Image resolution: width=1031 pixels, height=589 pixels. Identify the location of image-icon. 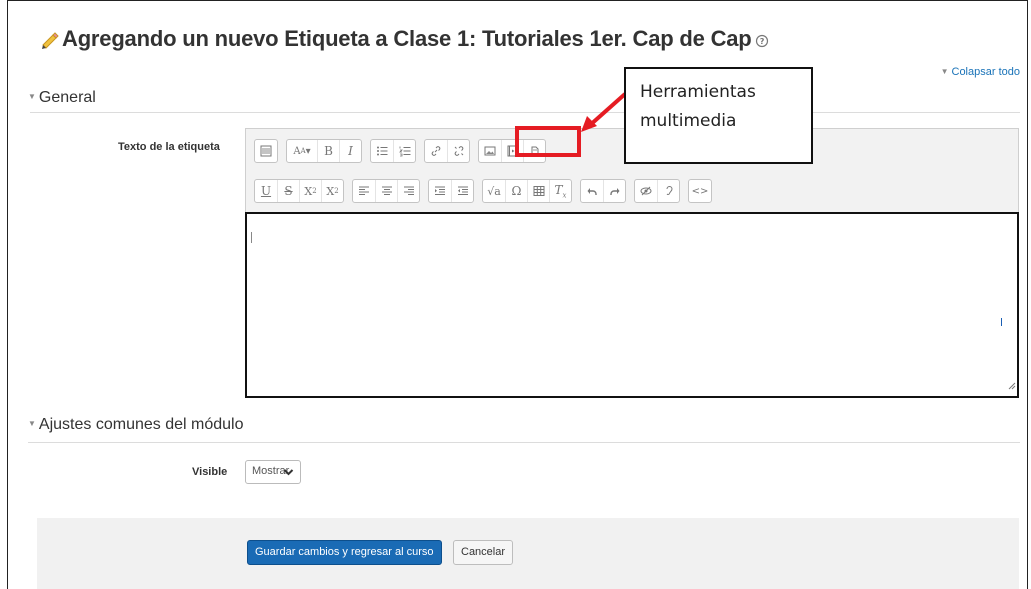
(490, 151).